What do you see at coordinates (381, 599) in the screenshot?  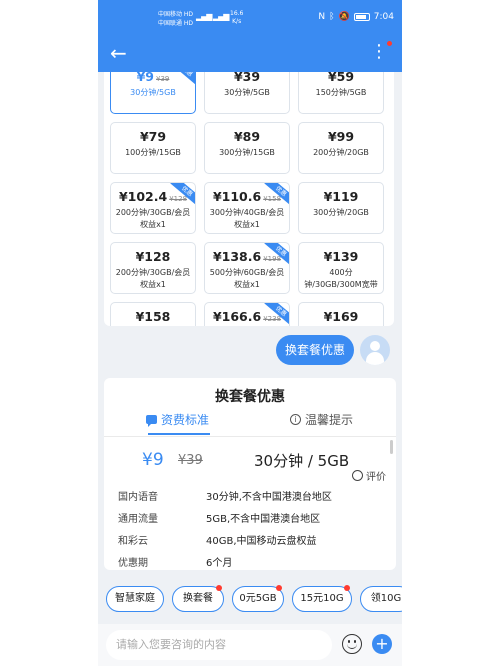 I see `chip-claim-10g: 领10G` at bounding box center [381, 599].